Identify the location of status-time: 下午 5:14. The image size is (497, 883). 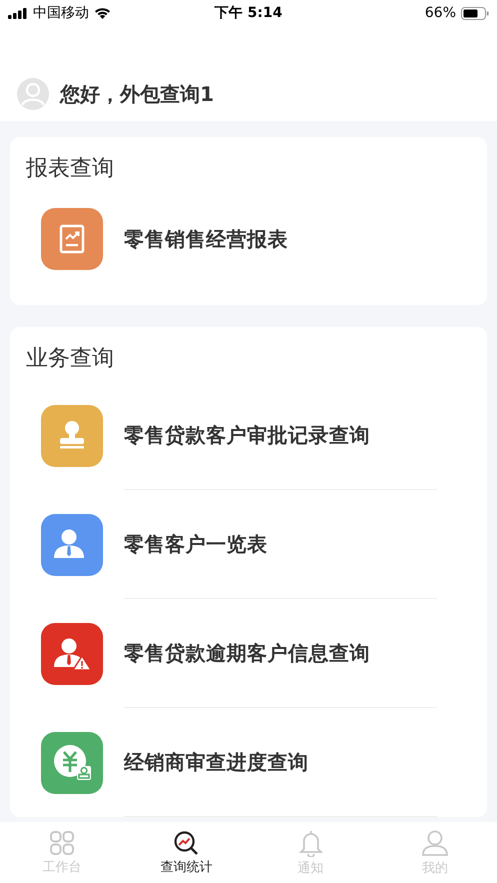
(248, 13).